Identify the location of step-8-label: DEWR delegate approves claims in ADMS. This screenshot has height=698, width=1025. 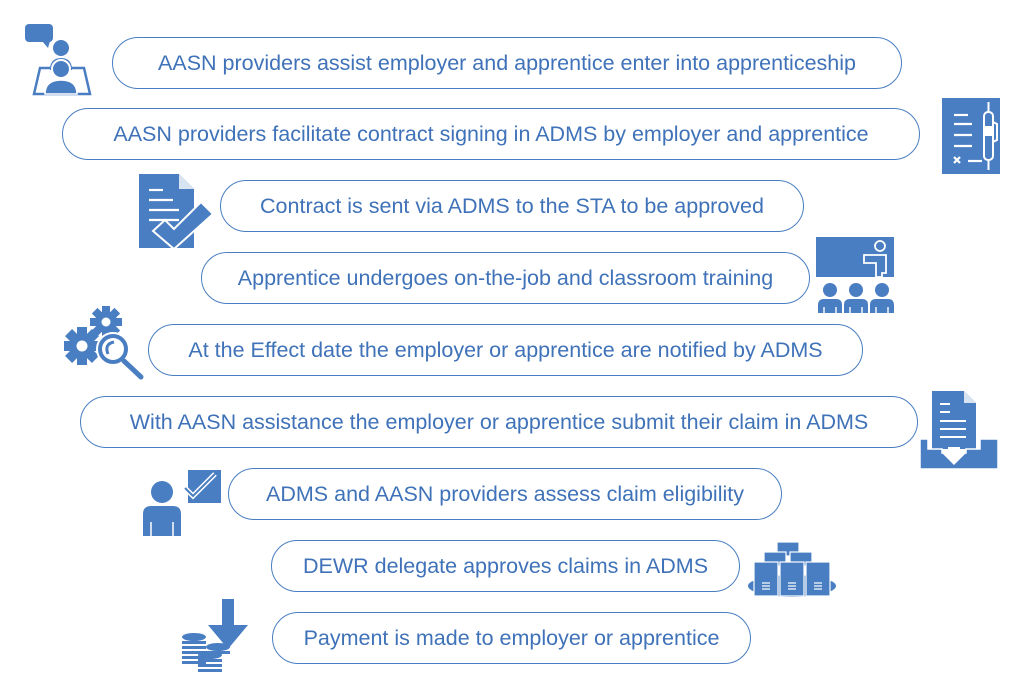
(505, 565).